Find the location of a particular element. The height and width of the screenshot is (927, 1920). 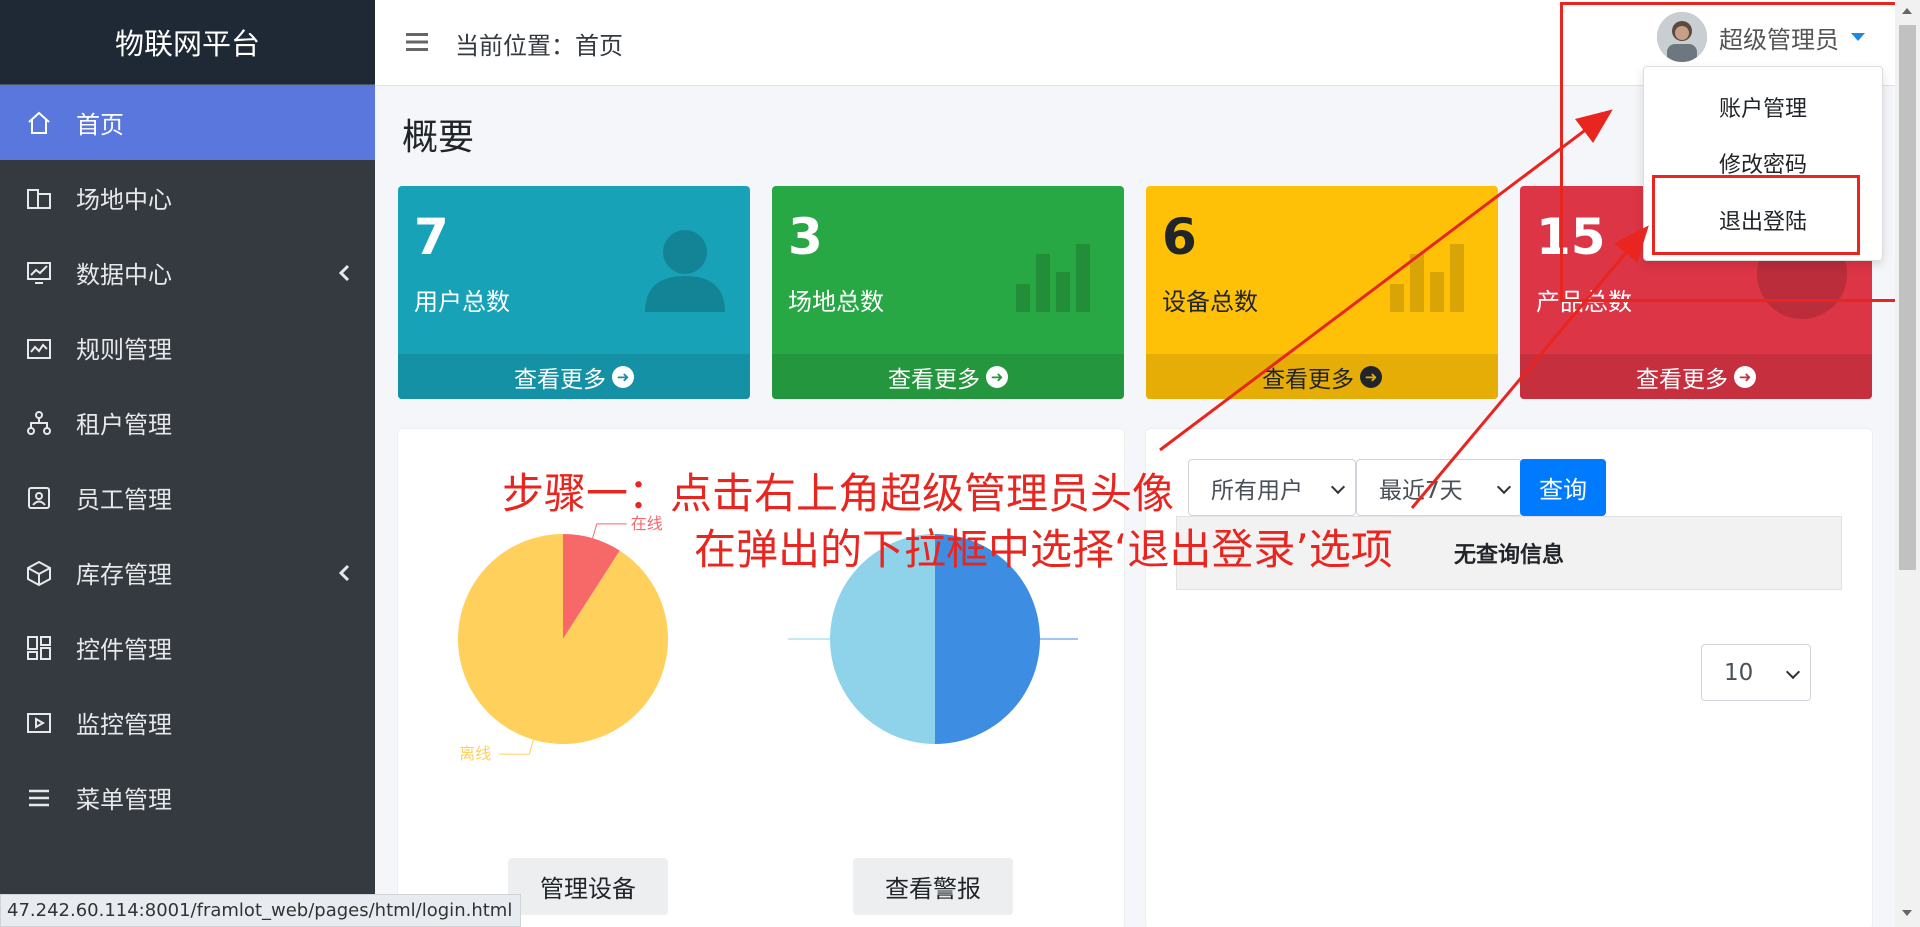

stat-label: 设备总数 is located at coordinates (1210, 302).